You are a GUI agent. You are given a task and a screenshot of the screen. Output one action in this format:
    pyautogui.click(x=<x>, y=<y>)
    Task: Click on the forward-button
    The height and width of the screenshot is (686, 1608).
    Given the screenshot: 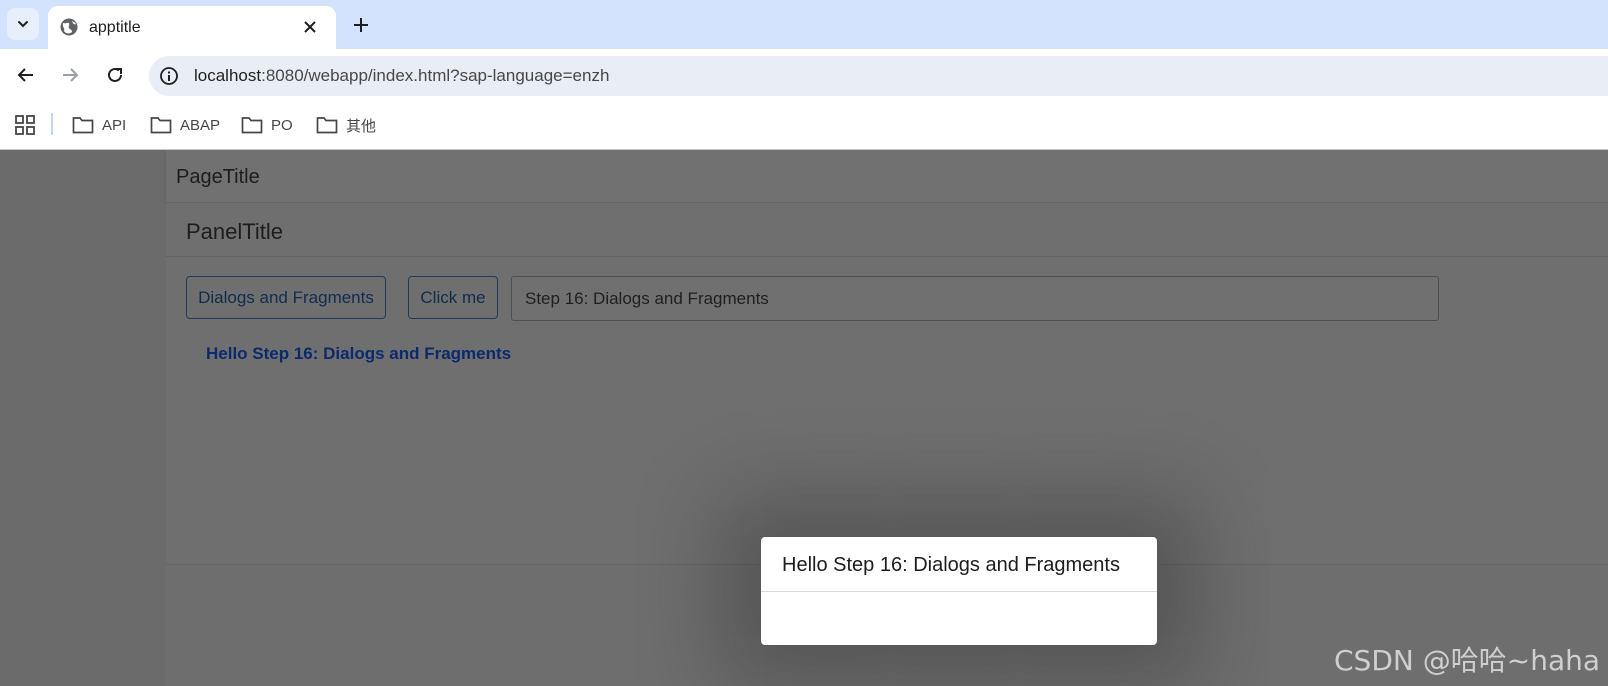 What is the action you would take?
    pyautogui.click(x=70, y=75)
    